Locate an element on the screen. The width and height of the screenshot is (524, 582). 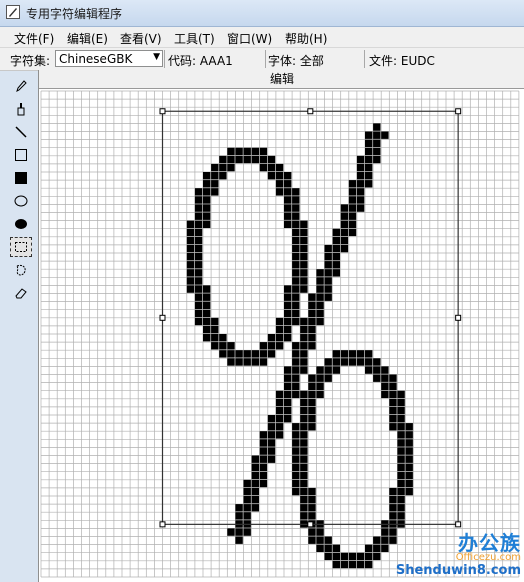
menu-view: 查看(V) is located at coordinates (141, 38).